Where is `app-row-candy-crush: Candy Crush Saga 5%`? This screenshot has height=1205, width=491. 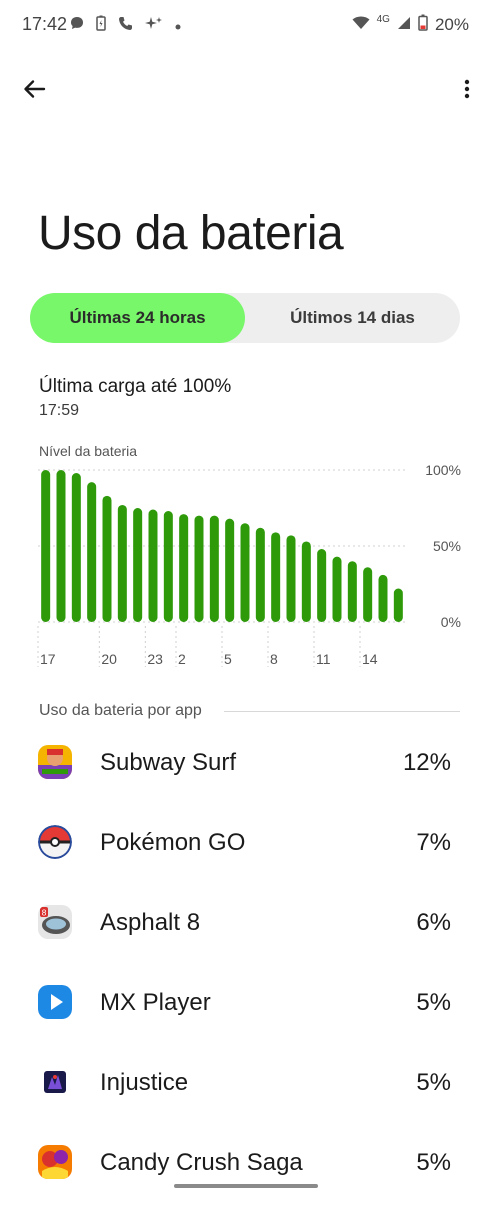 app-row-candy-crush: Candy Crush Saga 5% is located at coordinates (245, 1175).